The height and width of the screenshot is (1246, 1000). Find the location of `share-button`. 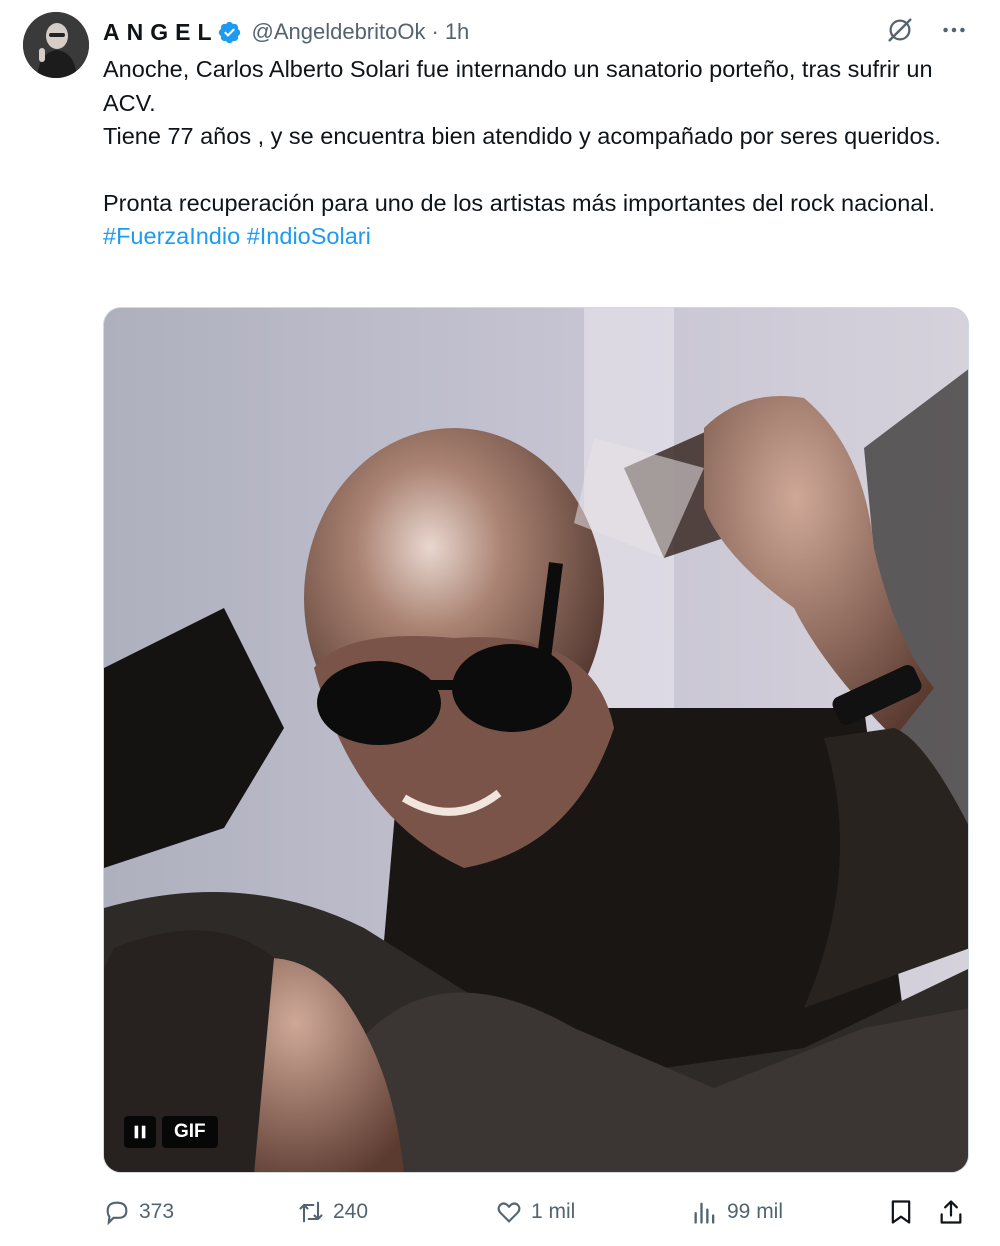

share-button is located at coordinates (951, 1212).